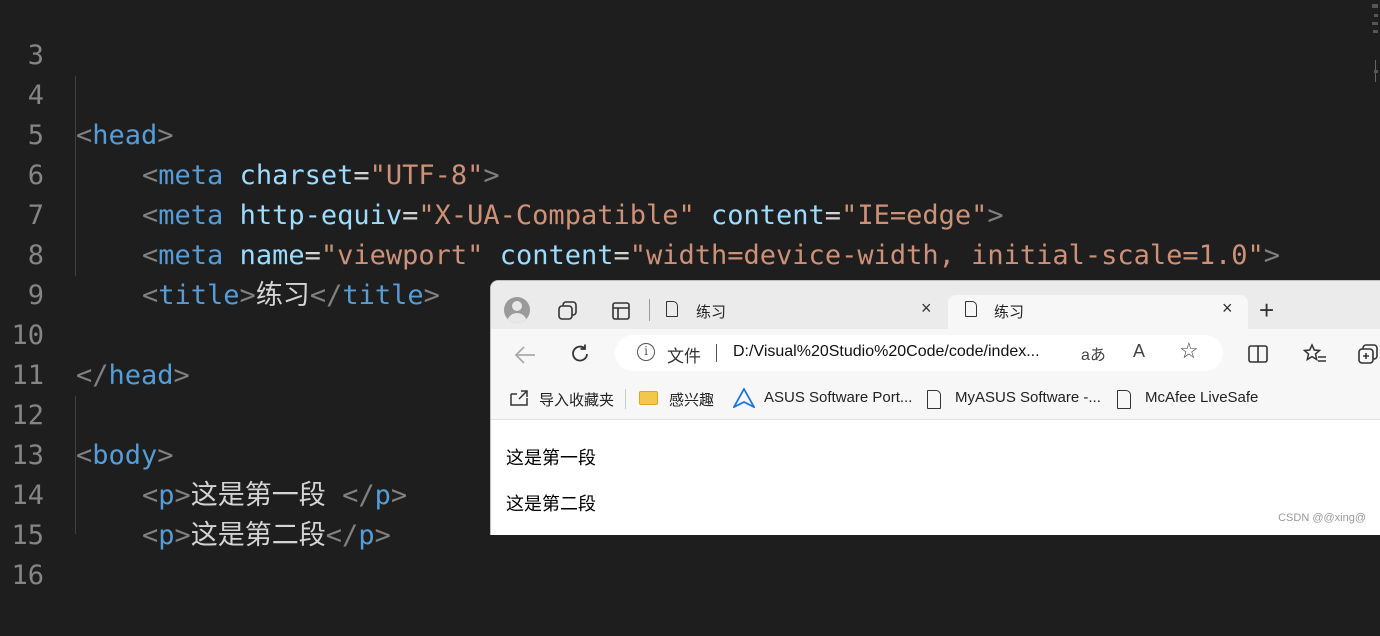  Describe the element at coordinates (551, 504) in the screenshot. I see `paragraph-2: 这是第二段` at that location.